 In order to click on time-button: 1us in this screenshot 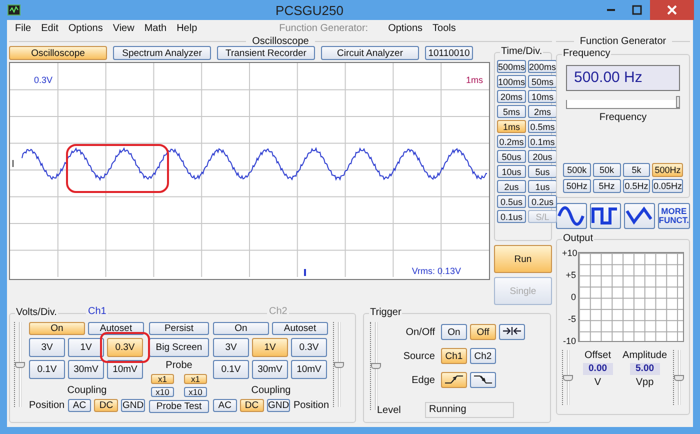, I will do `click(543, 186)`.